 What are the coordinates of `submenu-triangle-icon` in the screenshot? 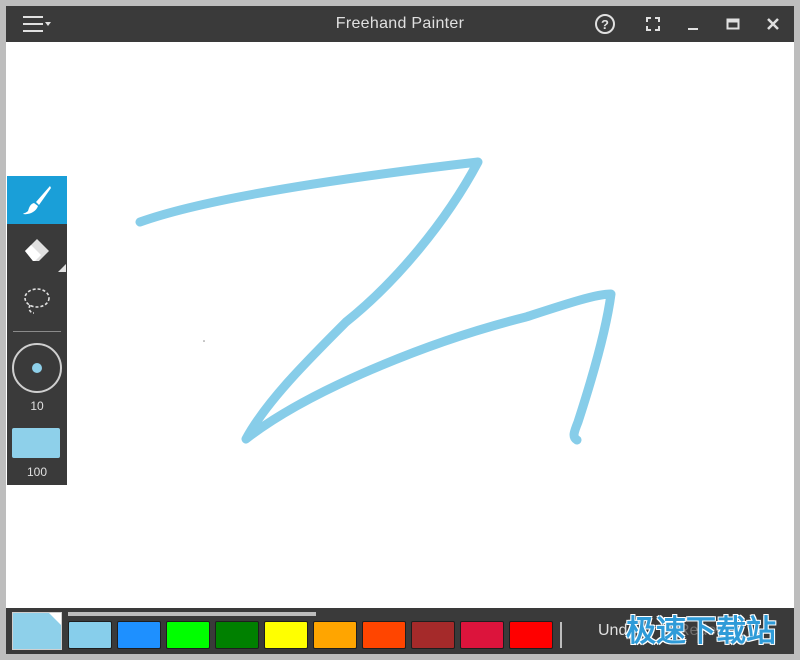 It's located at (62, 268).